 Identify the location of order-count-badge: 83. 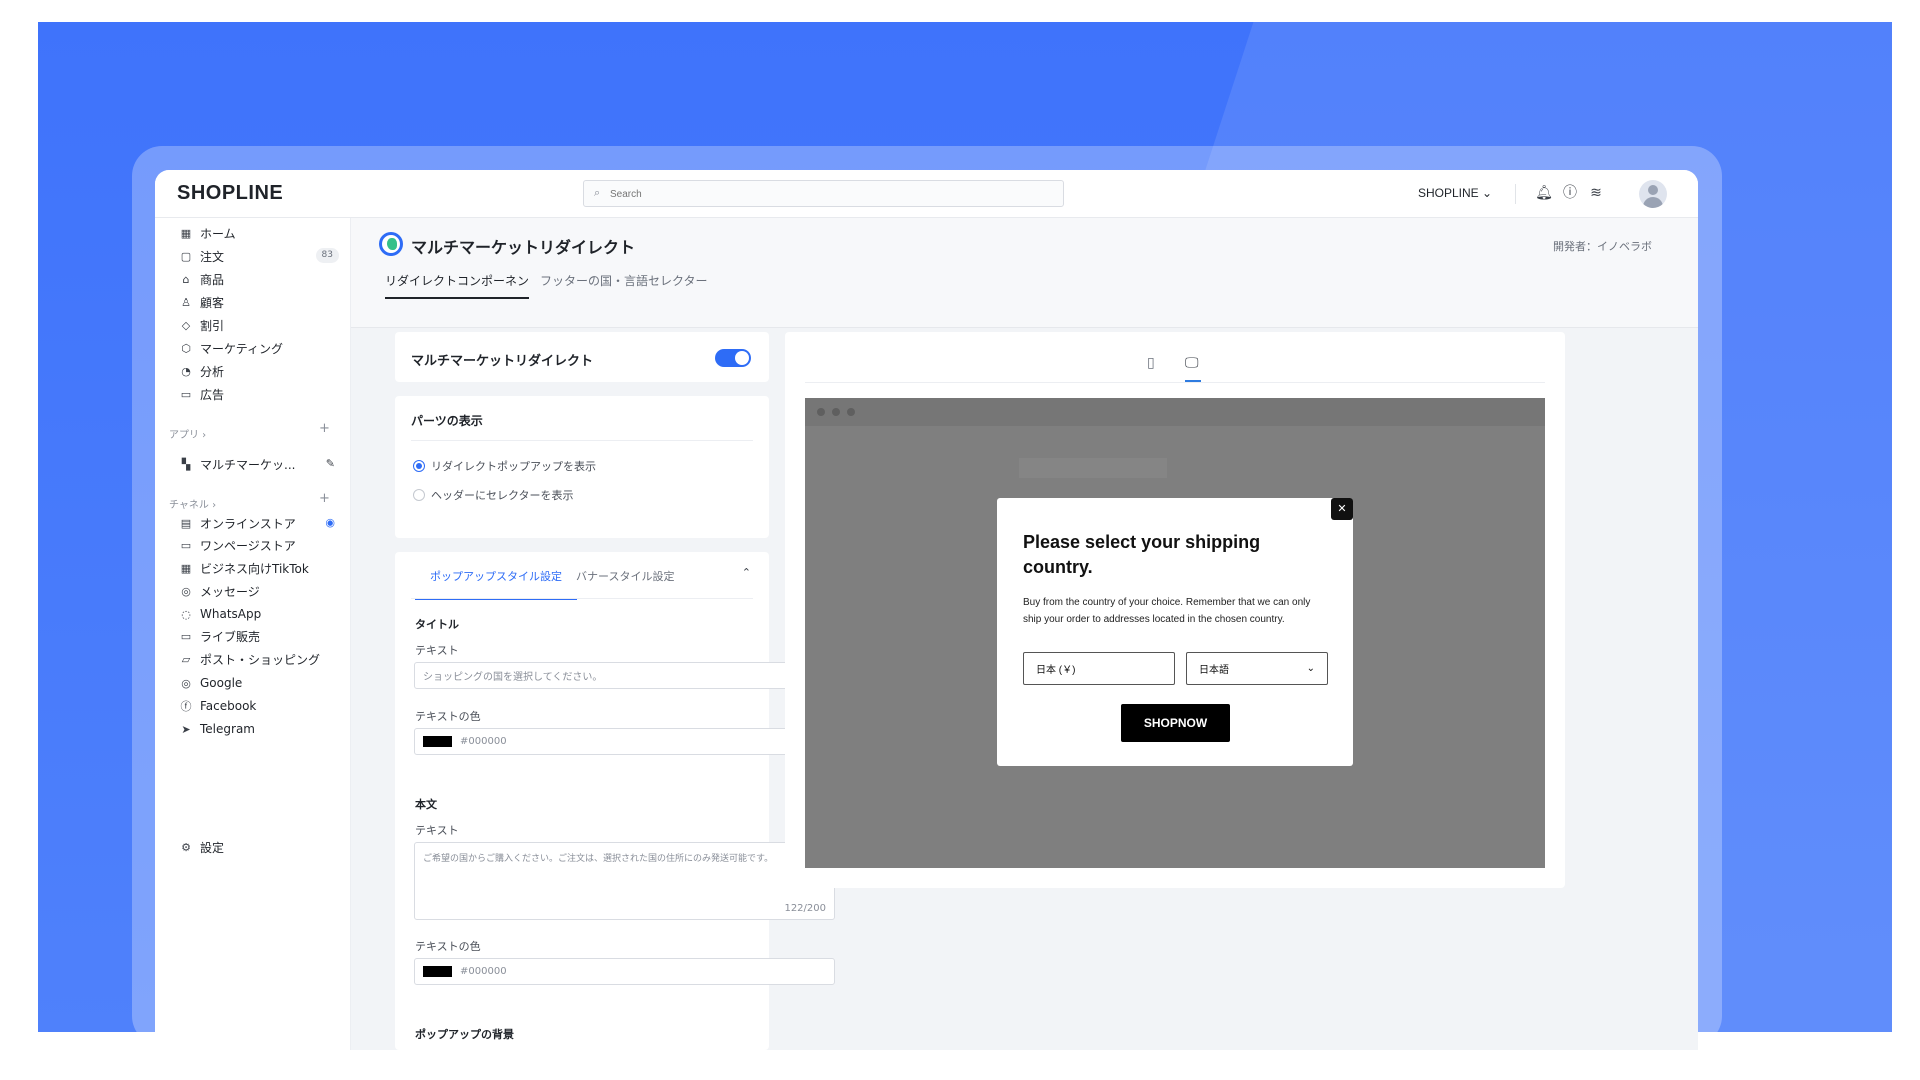
(327, 255).